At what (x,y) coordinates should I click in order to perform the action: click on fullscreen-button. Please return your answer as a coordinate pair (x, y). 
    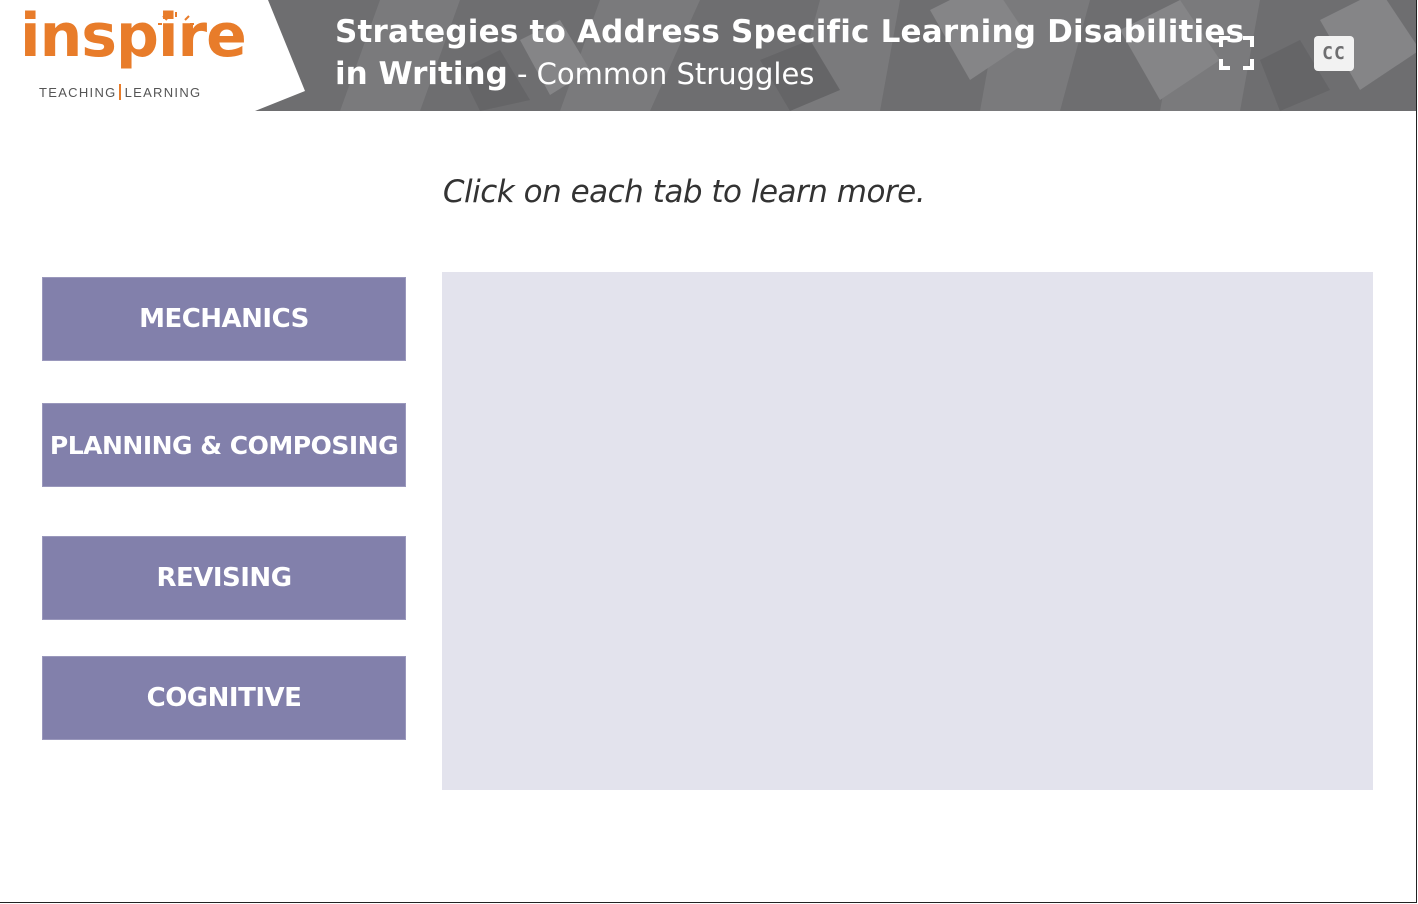
    Looking at the image, I should click on (1236, 53).